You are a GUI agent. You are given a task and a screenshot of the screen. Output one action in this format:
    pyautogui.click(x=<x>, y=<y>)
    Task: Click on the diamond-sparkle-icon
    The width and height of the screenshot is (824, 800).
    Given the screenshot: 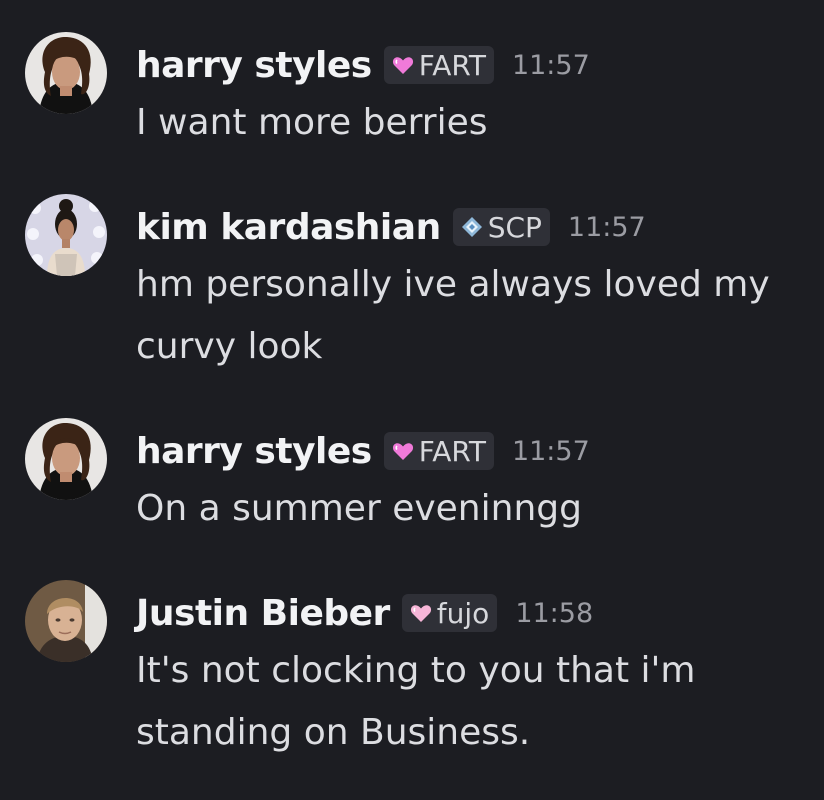 What is the action you would take?
    pyautogui.click(x=471, y=227)
    